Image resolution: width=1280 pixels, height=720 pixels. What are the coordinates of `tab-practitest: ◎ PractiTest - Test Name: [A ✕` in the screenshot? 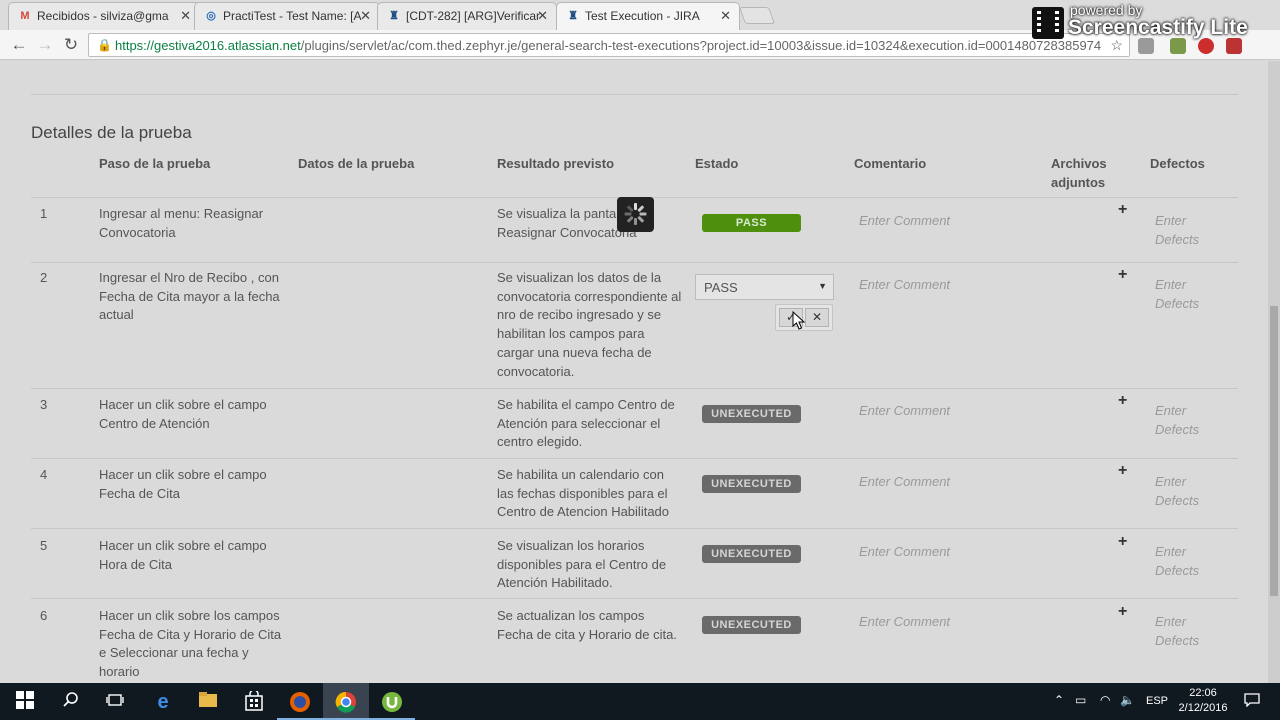 It's located at (287, 16).